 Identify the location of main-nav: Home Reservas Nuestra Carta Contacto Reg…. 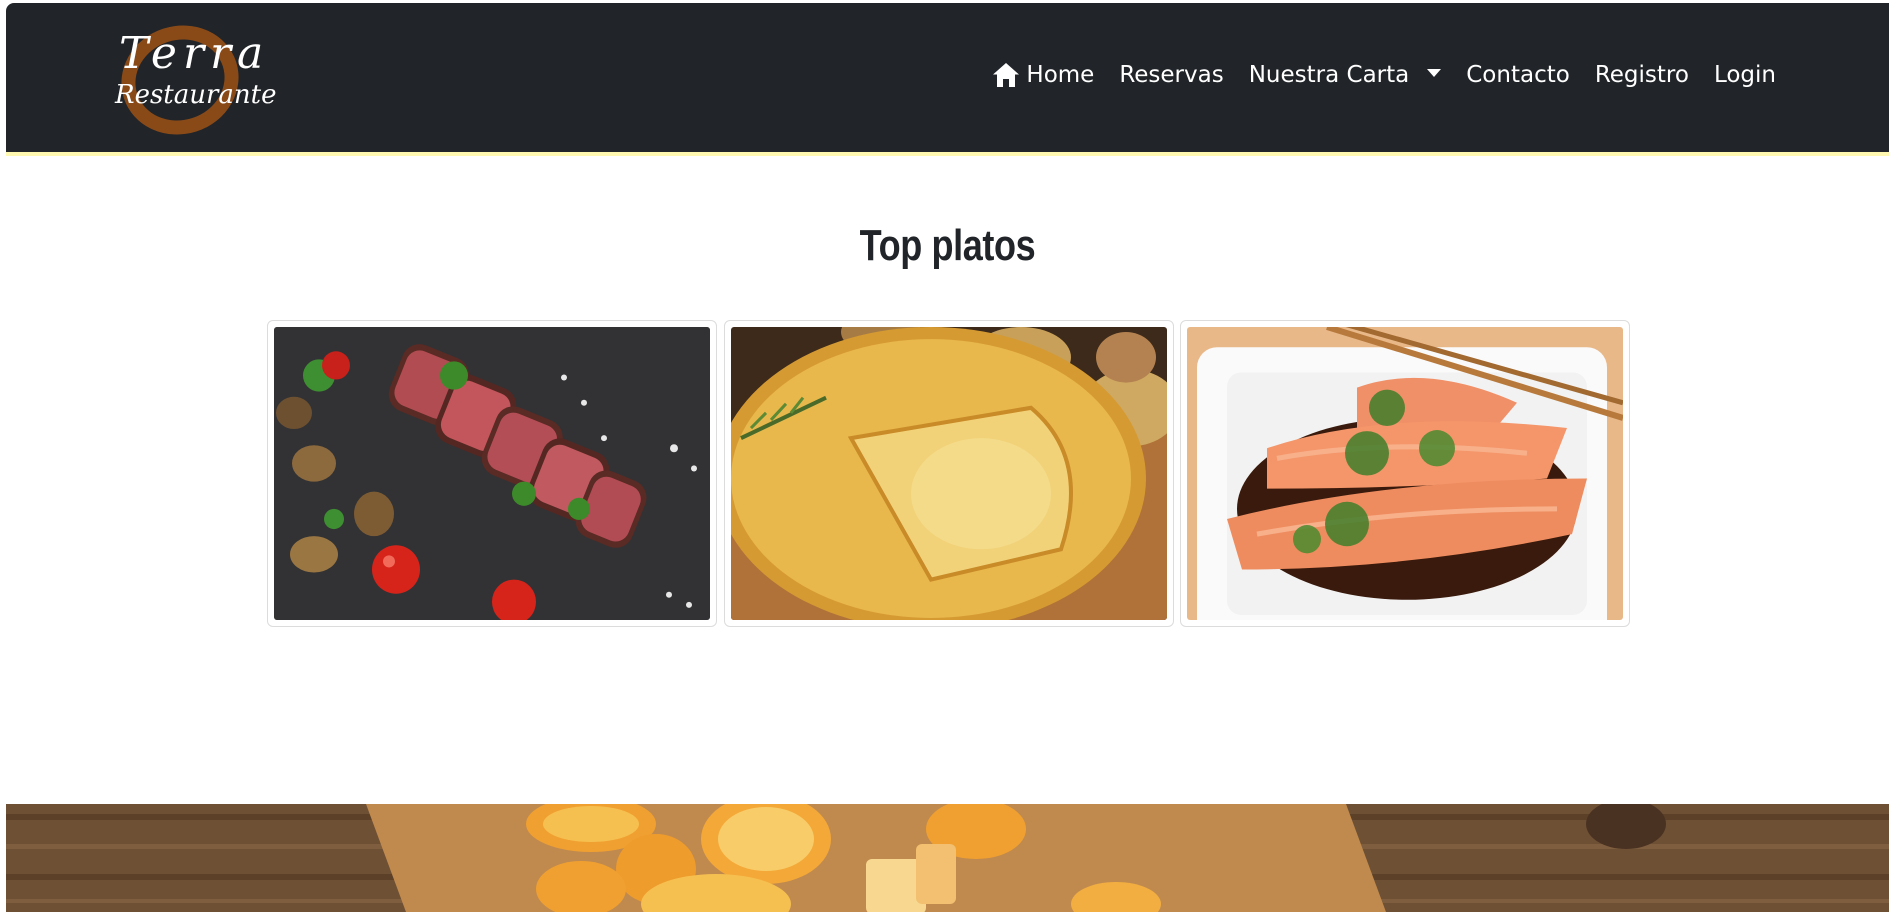
(1384, 75).